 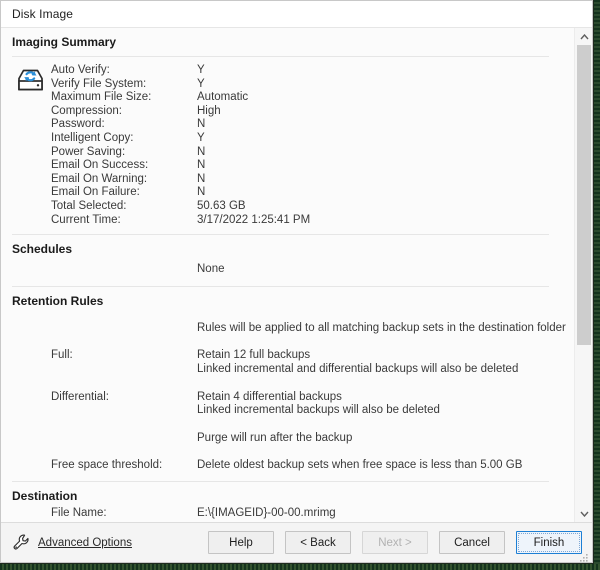 I want to click on advanced-options-link: Advanced Options, so click(x=72, y=542).